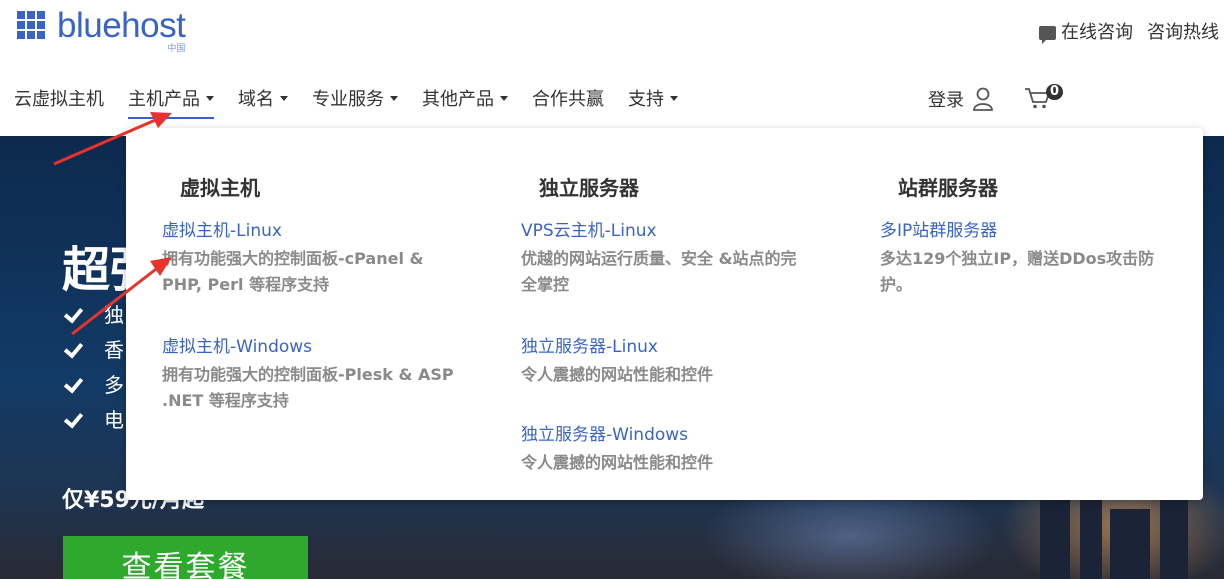 The width and height of the screenshot is (1224, 579). I want to click on feature-text: 香, so click(114, 350).